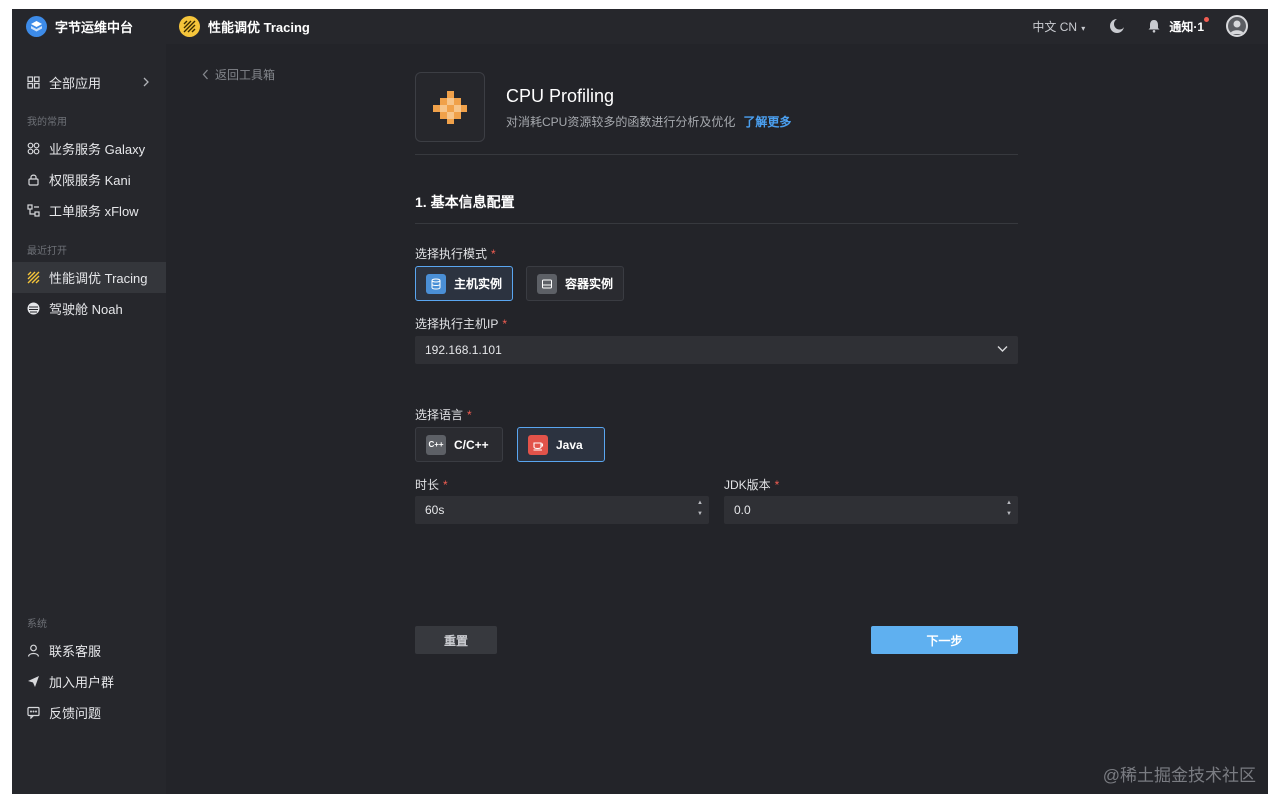  I want to click on sidebar-item-kani: 权限服务 Kani, so click(89, 179).